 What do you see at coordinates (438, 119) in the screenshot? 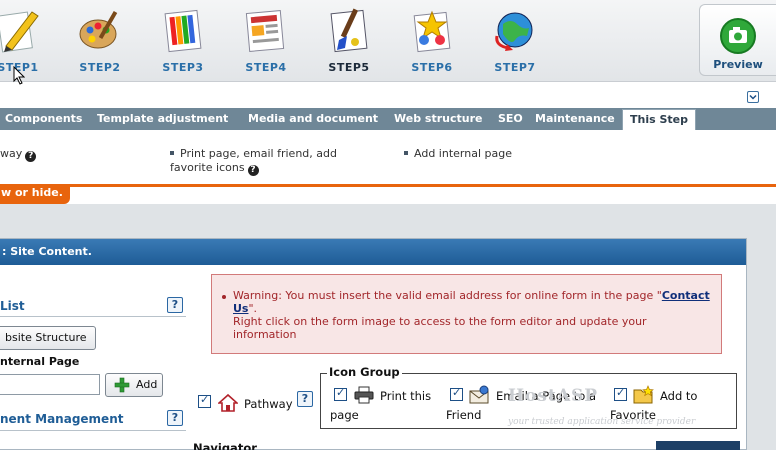
I see `tab-web-structure: Web structure` at bounding box center [438, 119].